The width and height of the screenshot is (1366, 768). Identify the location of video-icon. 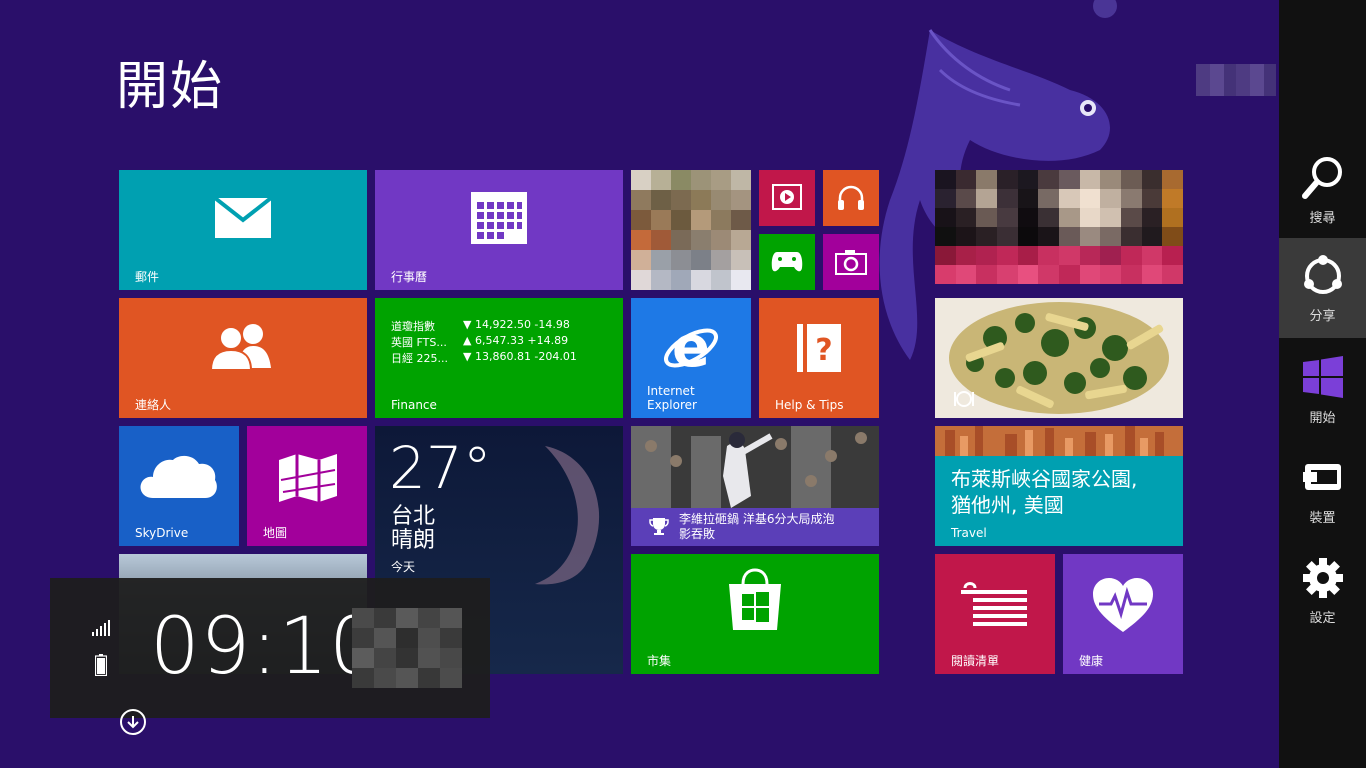
(787, 197).